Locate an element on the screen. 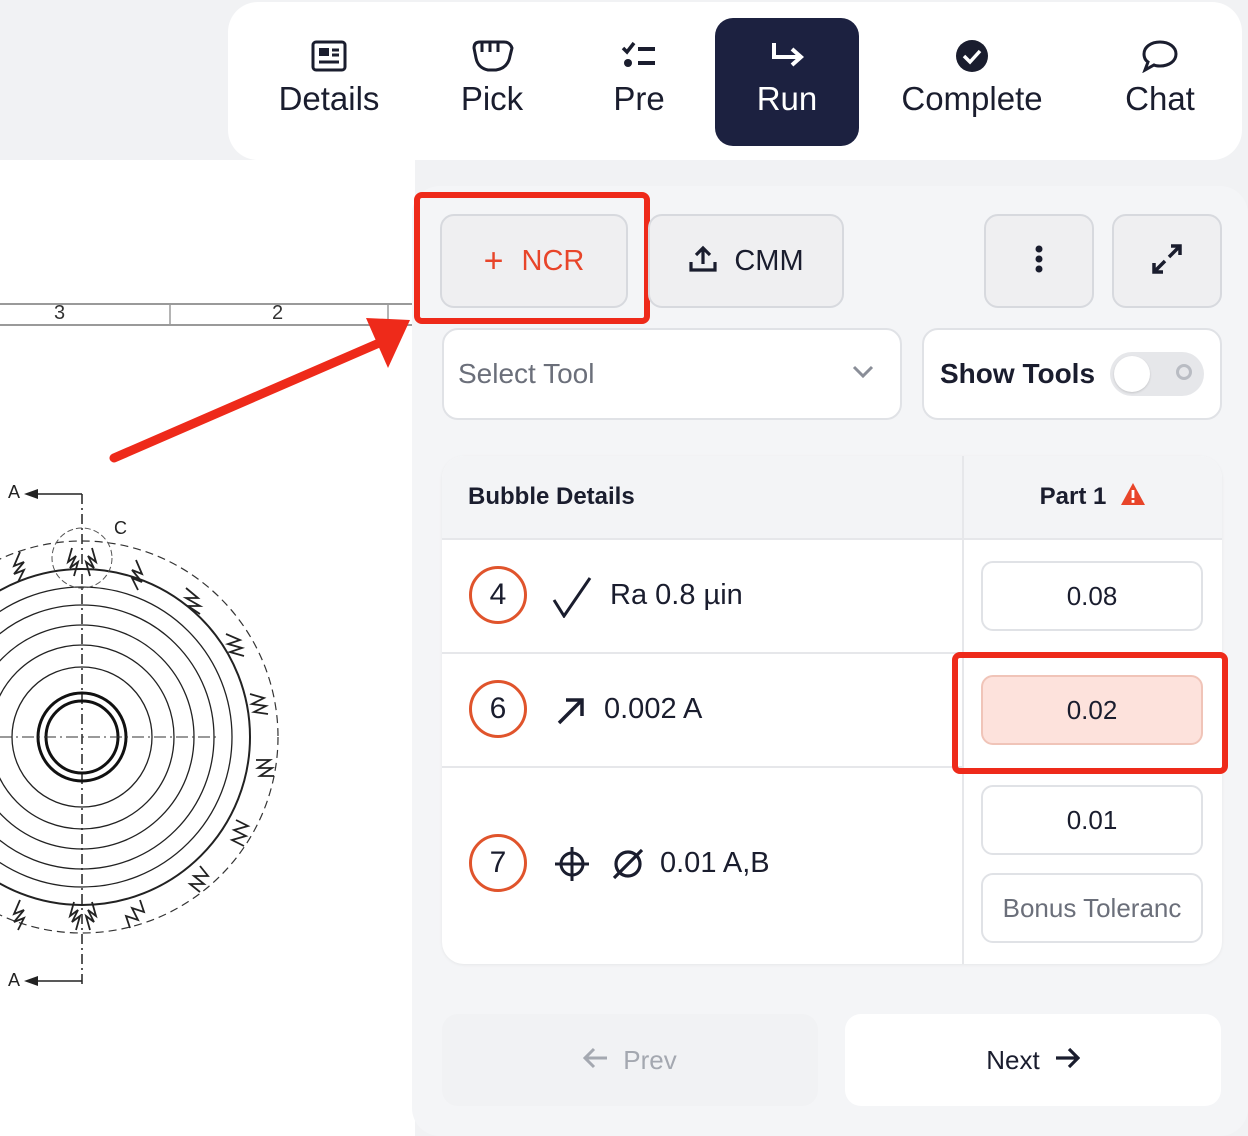 This screenshot has height=1136, width=1248. show-tools-control: Show Tools is located at coordinates (1072, 374).